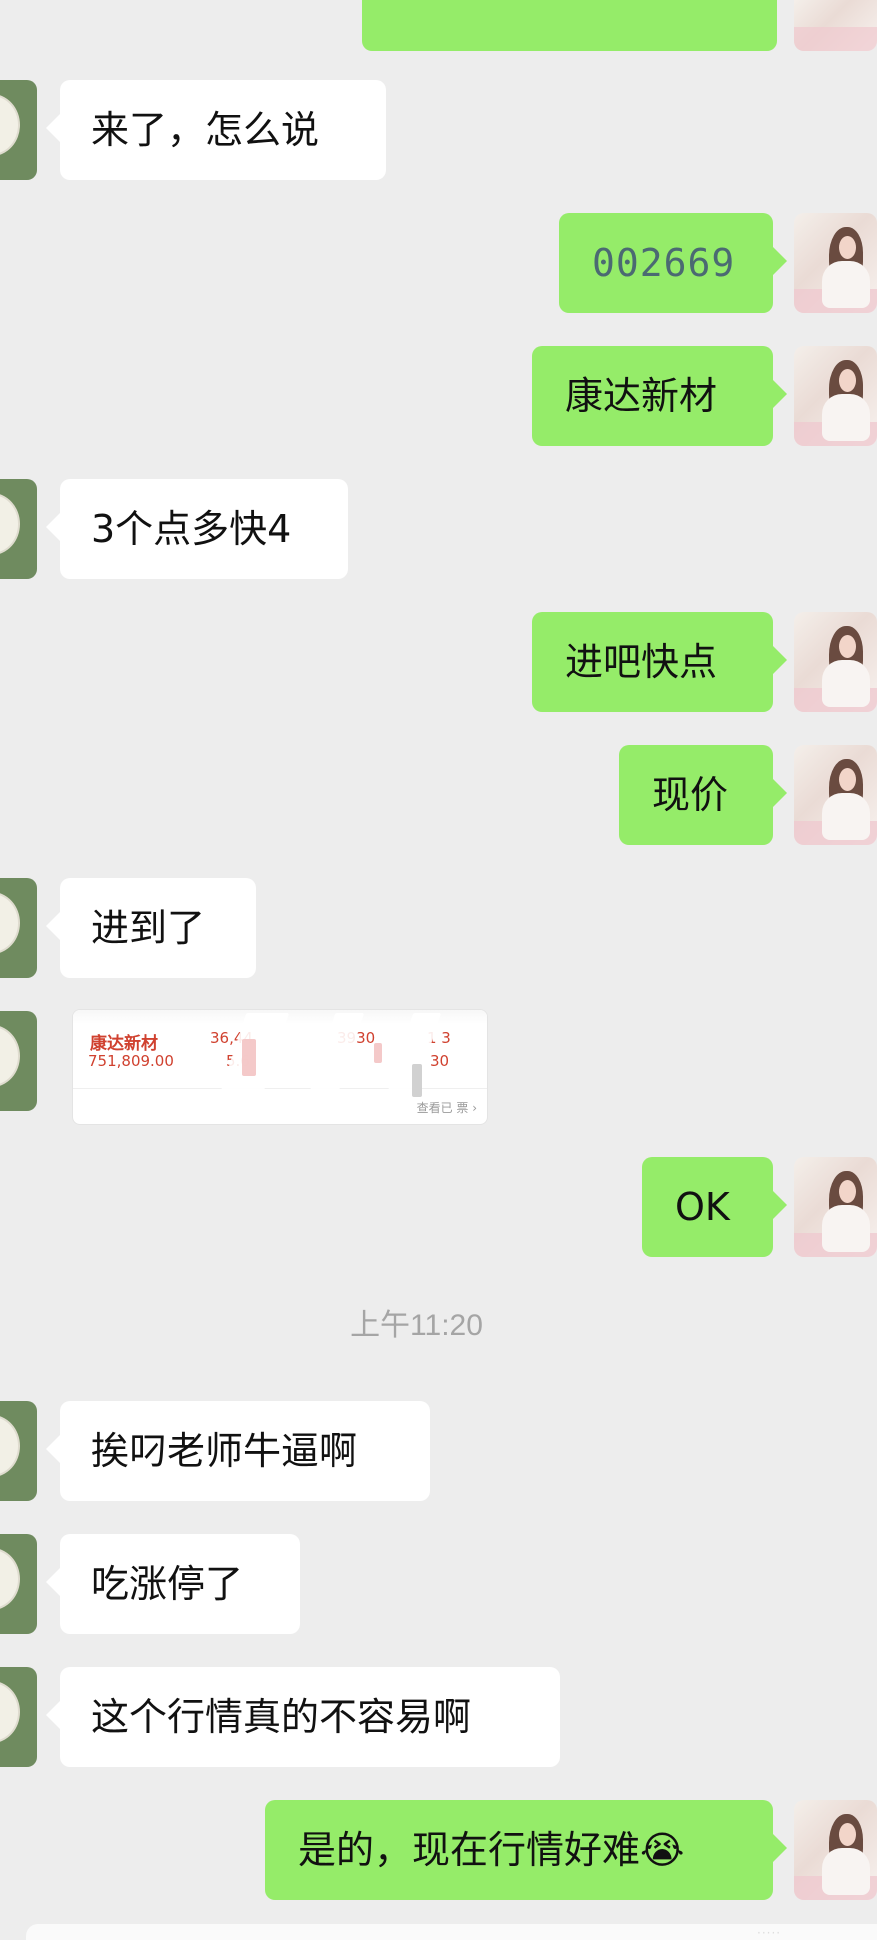 Image resolution: width=877 pixels, height=1940 pixels. I want to click on stock-amount: 751,809.00, so click(131, 1061).